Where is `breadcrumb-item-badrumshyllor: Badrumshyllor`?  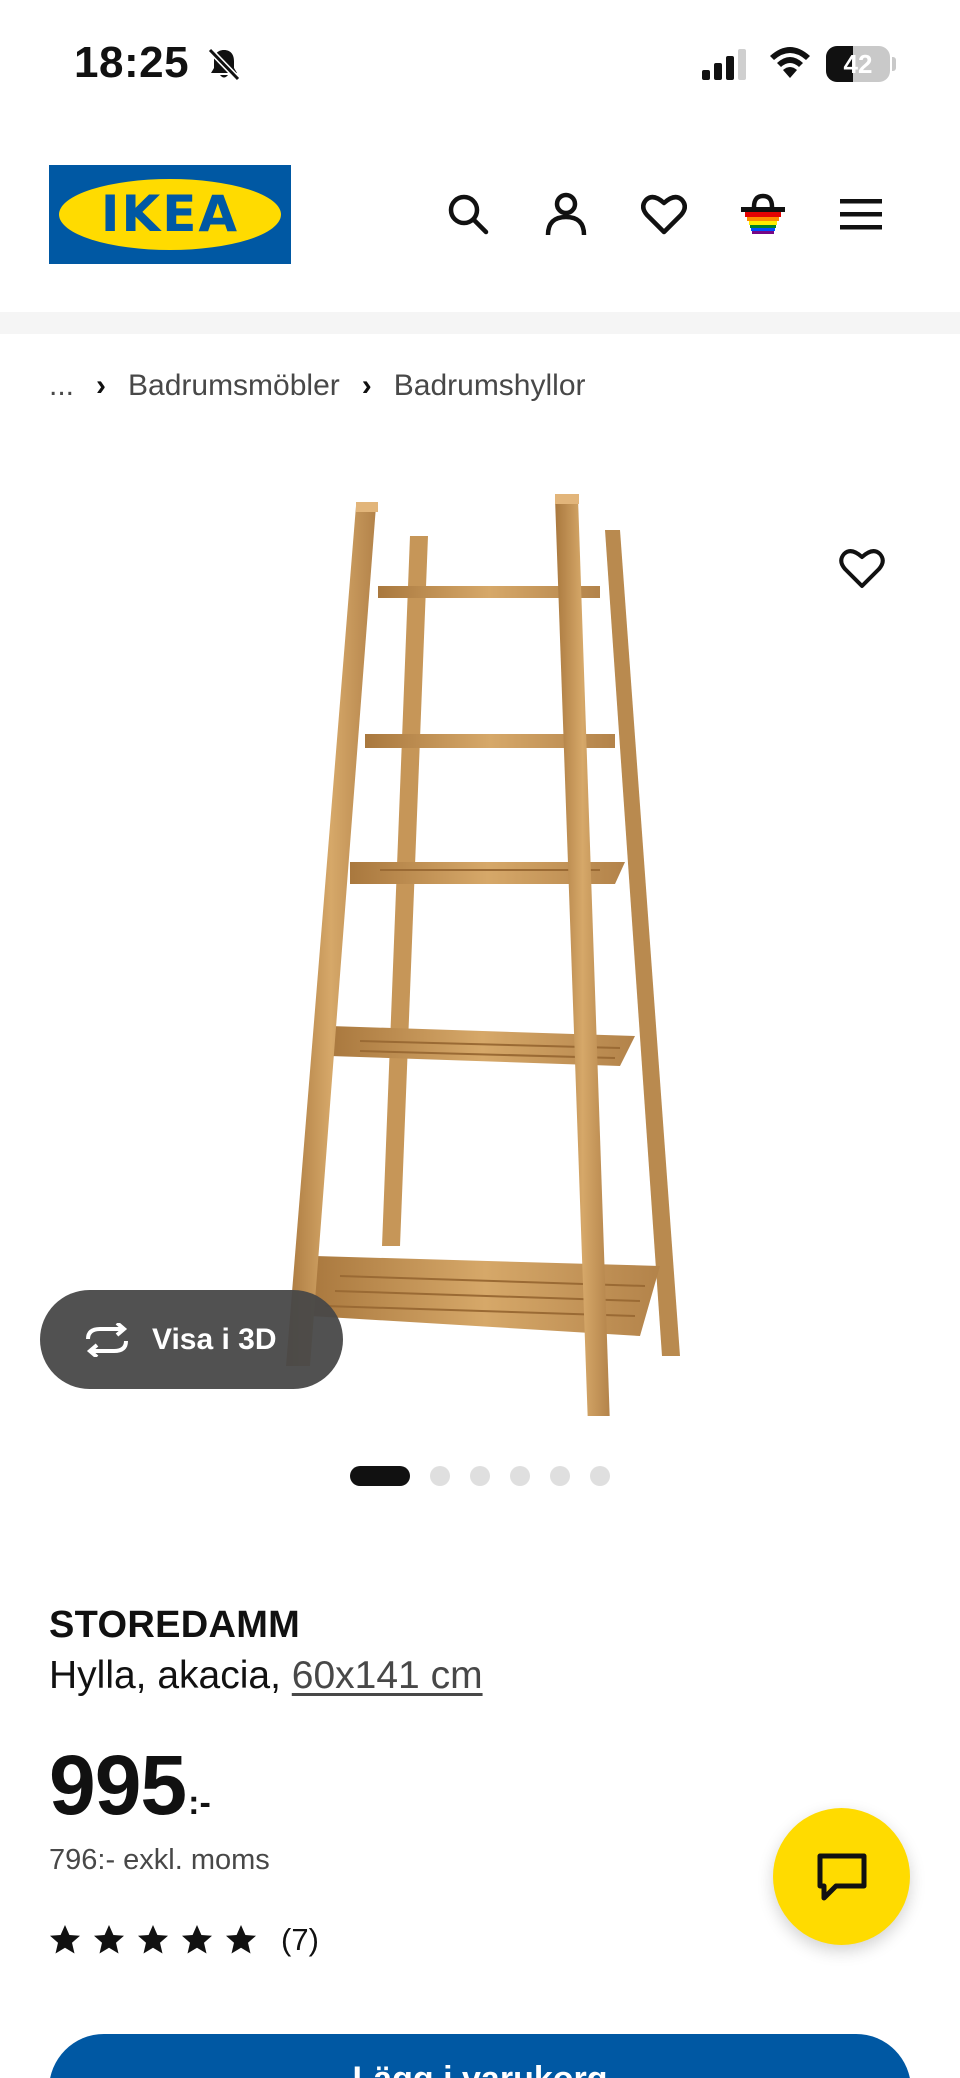 breadcrumb-item-badrumshyllor: Badrumshyllor is located at coordinates (490, 386).